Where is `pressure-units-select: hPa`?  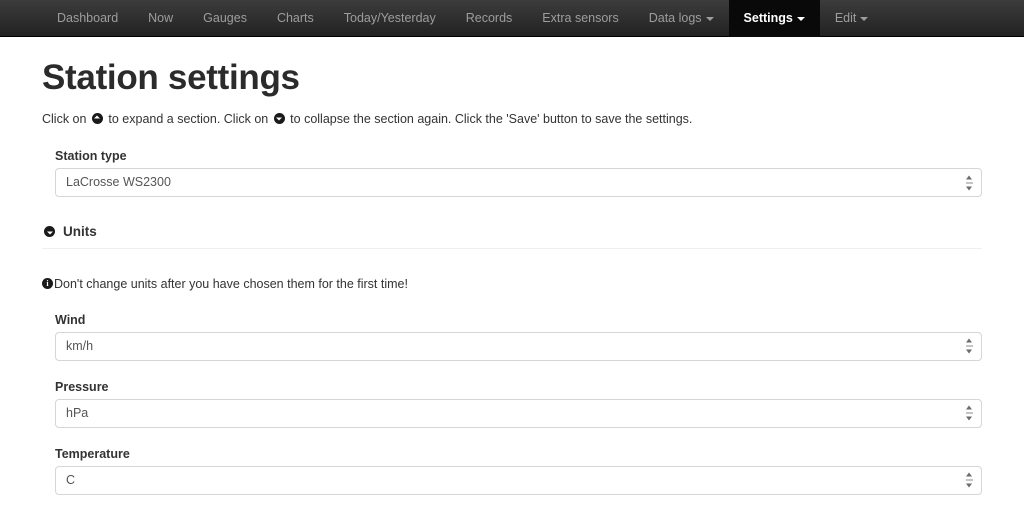 pressure-units-select: hPa is located at coordinates (518, 413).